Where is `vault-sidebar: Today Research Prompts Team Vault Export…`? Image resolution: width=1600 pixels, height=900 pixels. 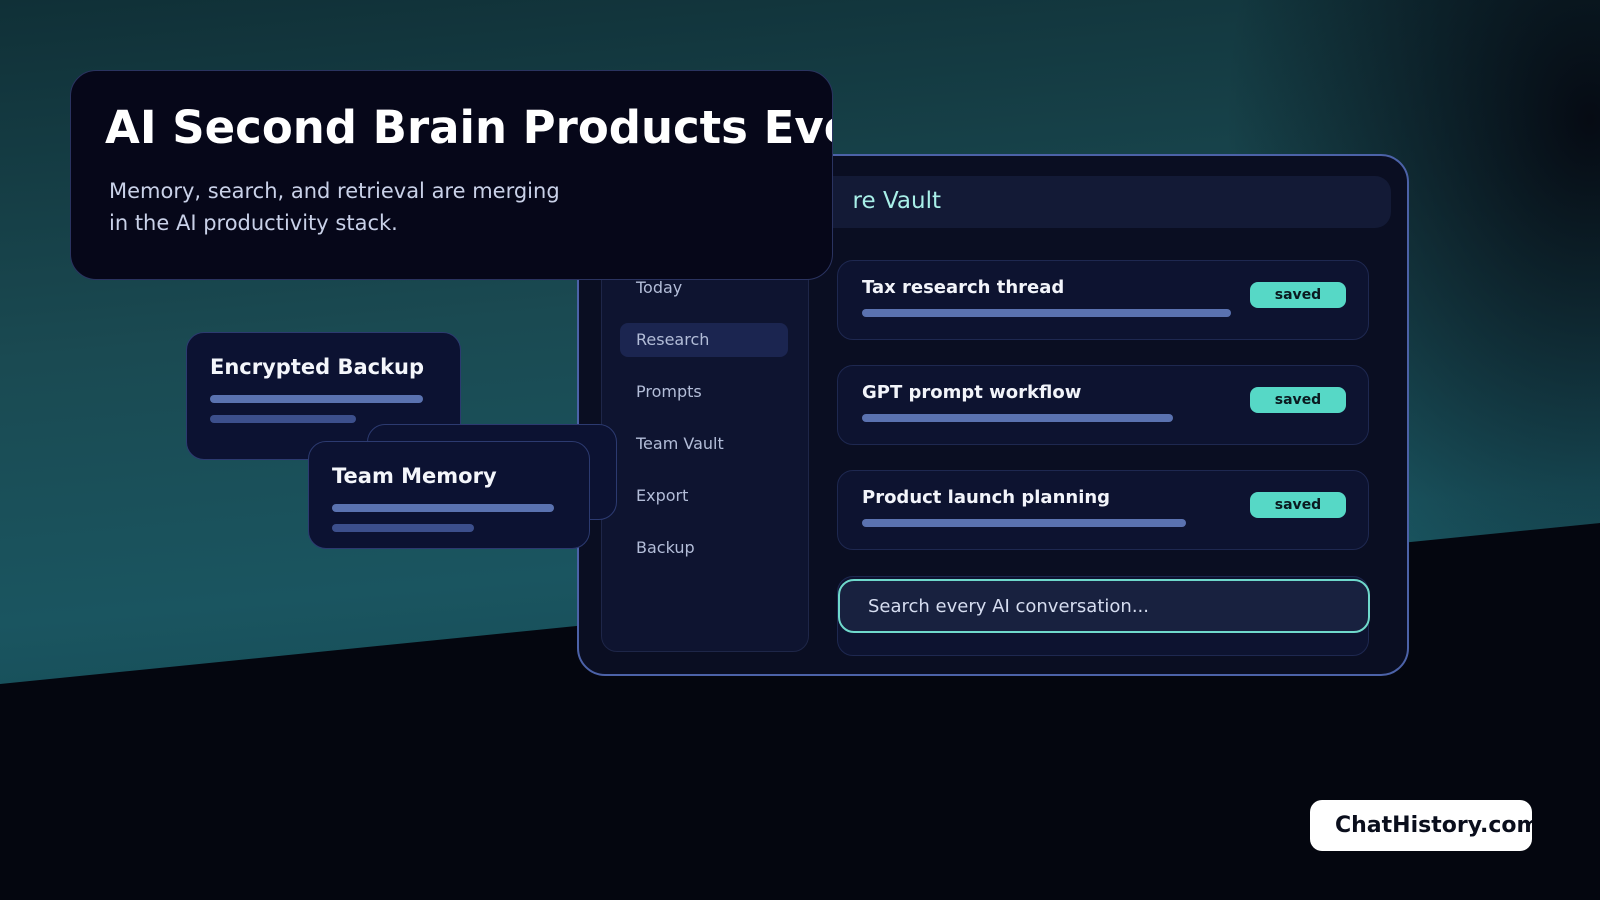
vault-sidebar: Today Research Prompts Team Vault Export… is located at coordinates (705, 456).